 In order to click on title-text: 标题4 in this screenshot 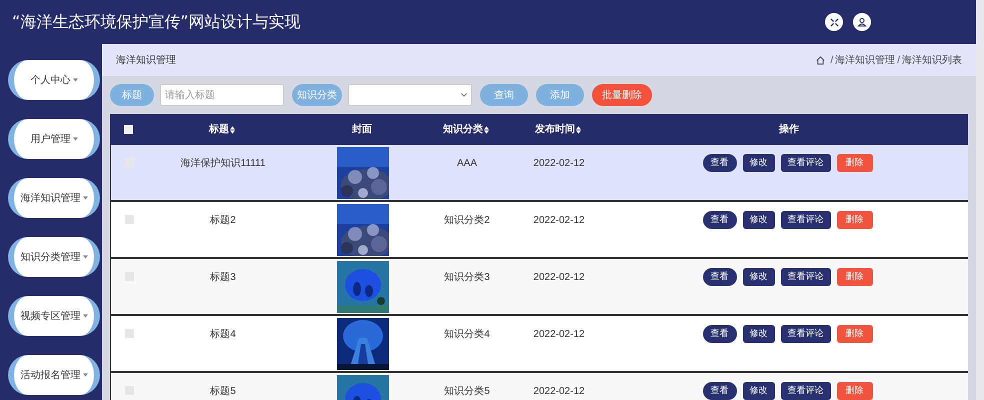, I will do `click(223, 335)`.